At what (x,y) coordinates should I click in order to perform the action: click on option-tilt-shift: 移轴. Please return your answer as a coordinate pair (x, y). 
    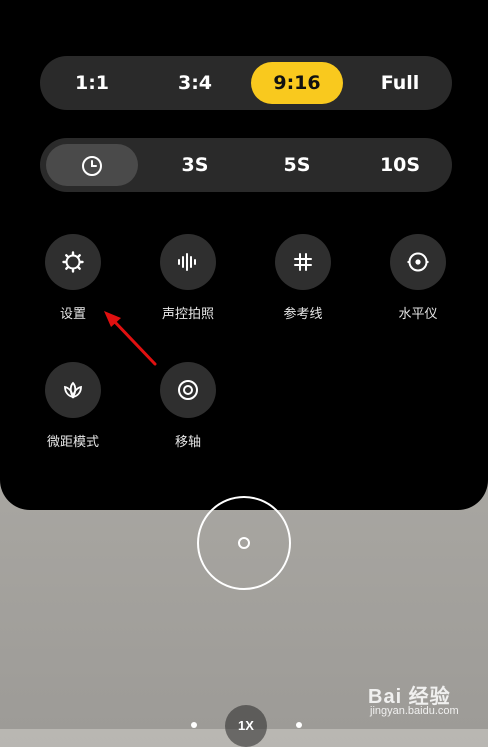
    Looking at the image, I should click on (188, 406).